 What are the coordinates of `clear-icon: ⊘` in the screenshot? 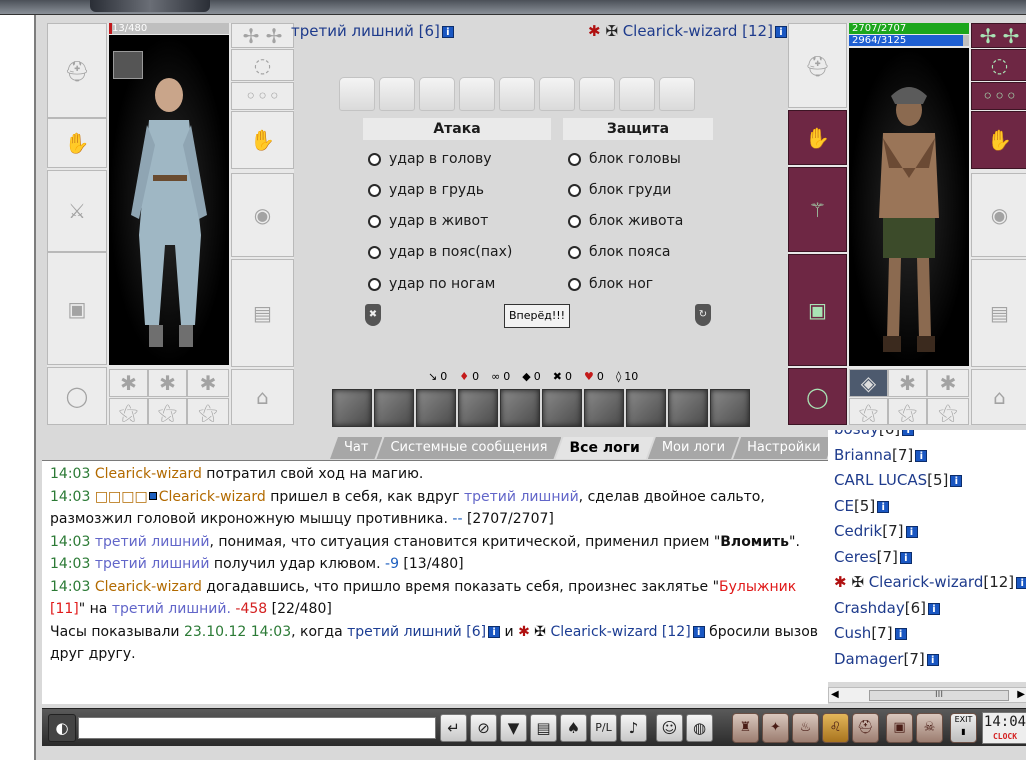 It's located at (483, 728).